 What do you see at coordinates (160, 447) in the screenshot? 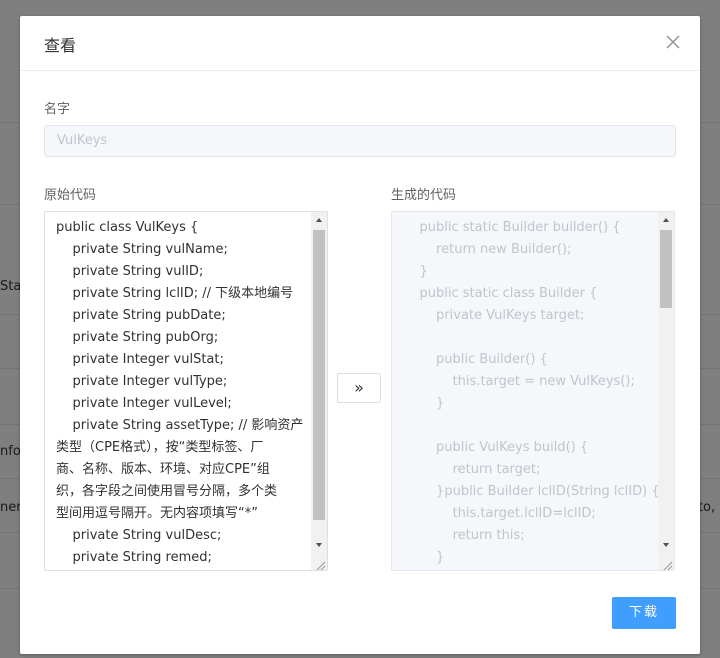
I see `code-line: 类型（CPE格式），按“类型标签、厂` at bounding box center [160, 447].